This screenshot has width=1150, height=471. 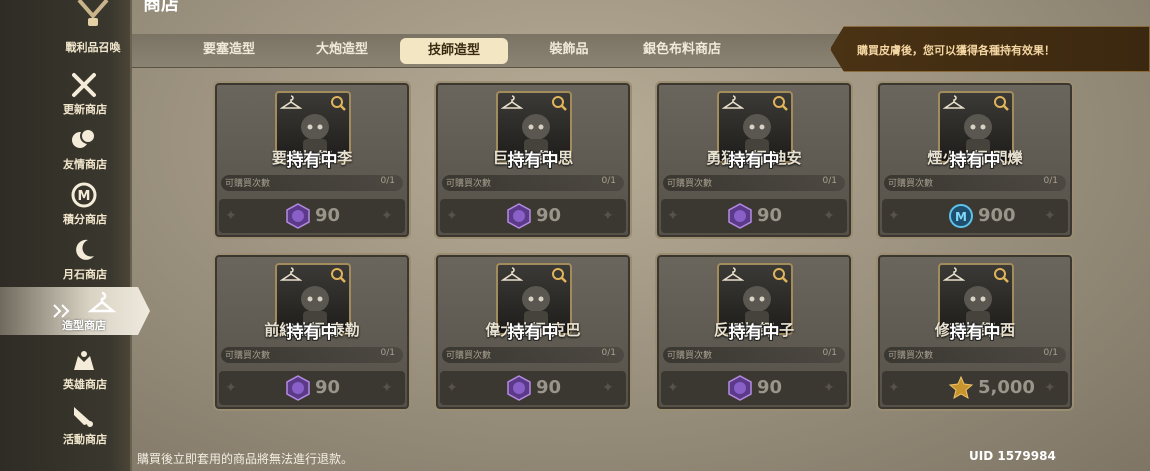 What do you see at coordinates (1006, 387) in the screenshot?
I see `price-value: 5,000` at bounding box center [1006, 387].